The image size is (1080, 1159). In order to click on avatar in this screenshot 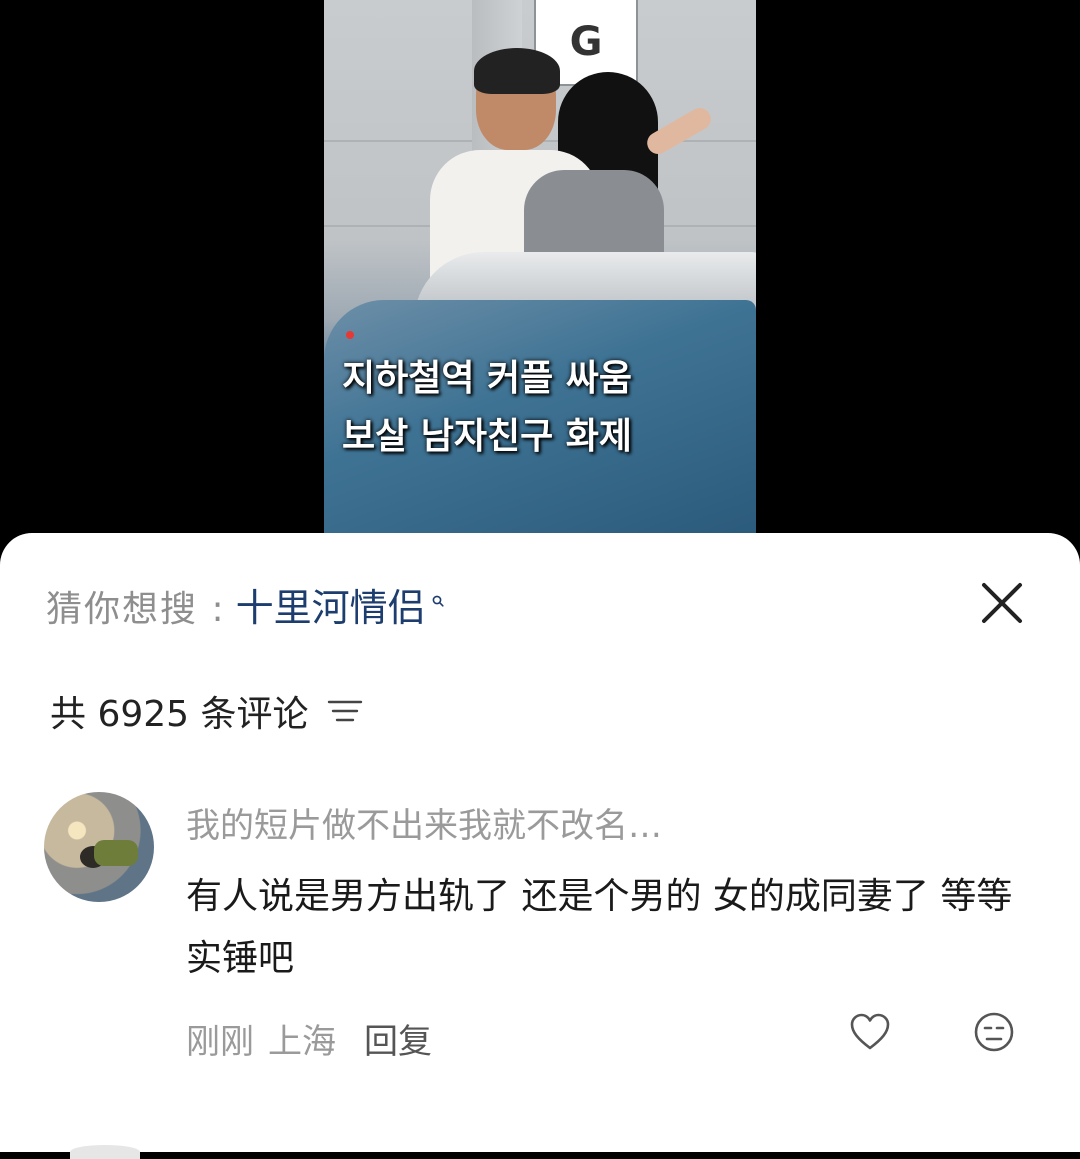, I will do `click(99, 847)`.